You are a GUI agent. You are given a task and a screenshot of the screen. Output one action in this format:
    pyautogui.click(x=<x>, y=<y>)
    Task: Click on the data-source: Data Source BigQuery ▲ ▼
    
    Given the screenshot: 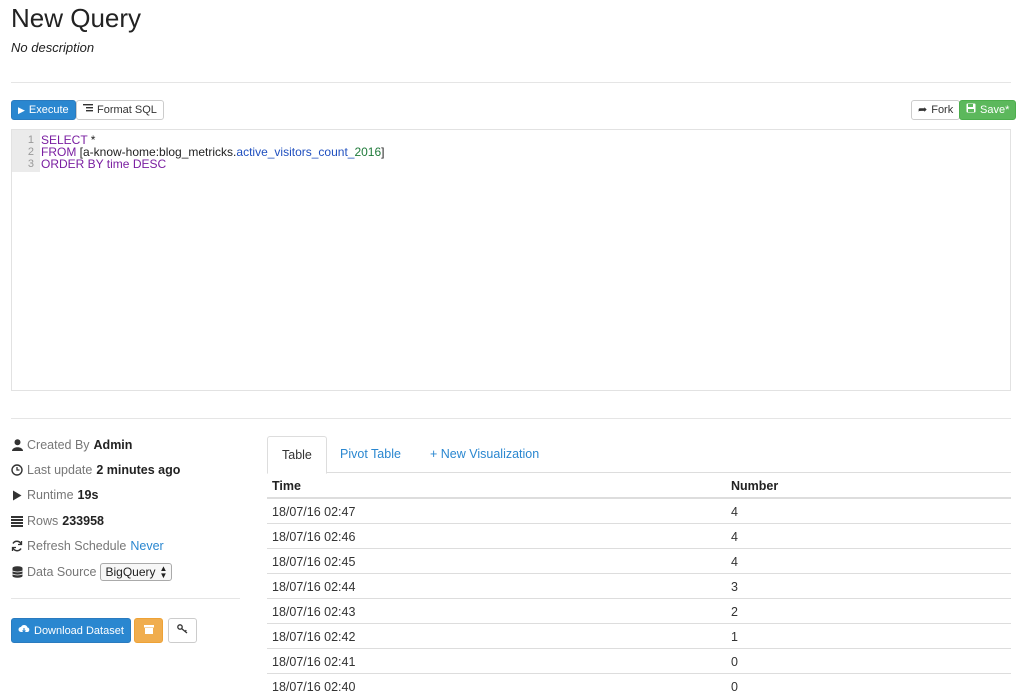 What is the action you would take?
    pyautogui.click(x=92, y=572)
    